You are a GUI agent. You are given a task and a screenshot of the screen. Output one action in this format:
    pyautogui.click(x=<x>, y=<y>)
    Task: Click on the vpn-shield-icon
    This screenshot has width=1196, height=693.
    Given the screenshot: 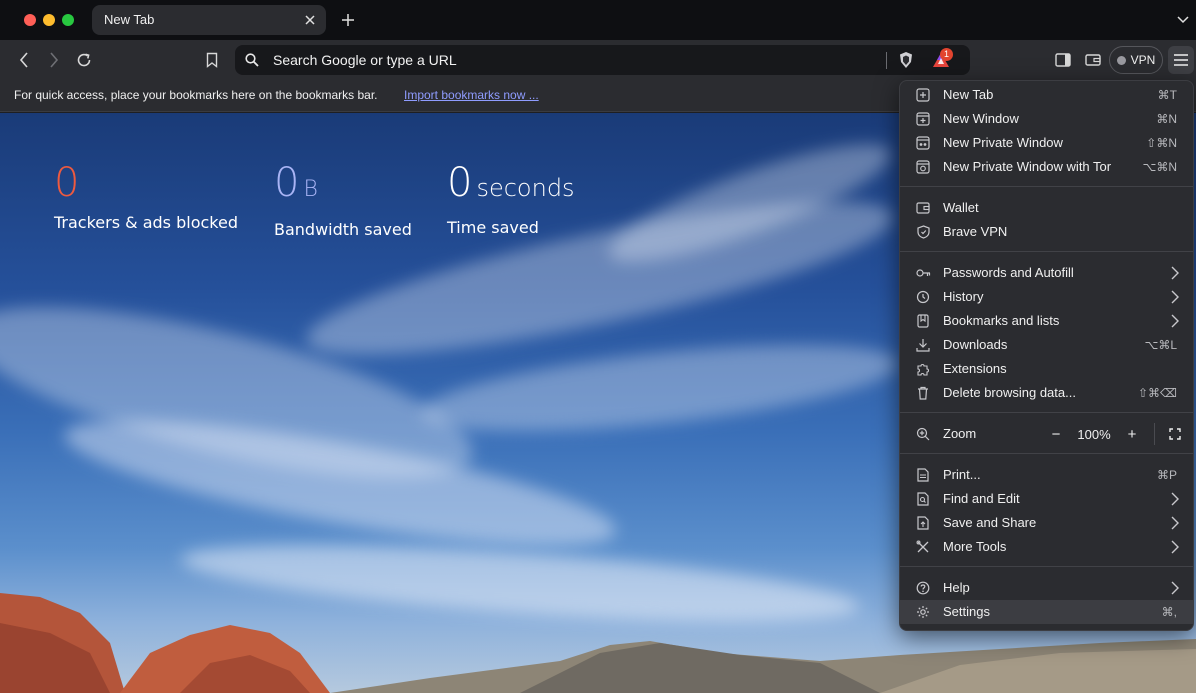 What is the action you would take?
    pyautogui.click(x=923, y=232)
    